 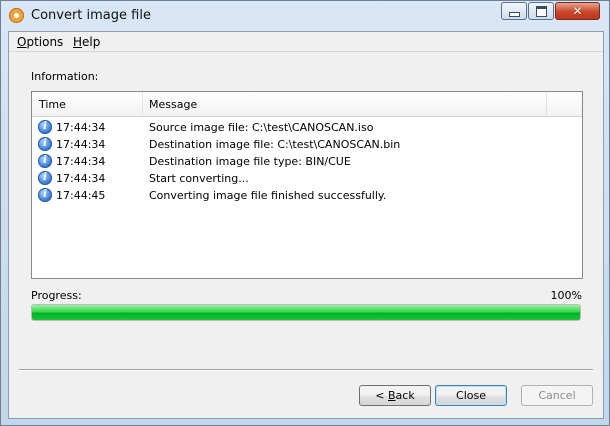 What do you see at coordinates (566, 295) in the screenshot?
I see `progress-percent: 100%` at bounding box center [566, 295].